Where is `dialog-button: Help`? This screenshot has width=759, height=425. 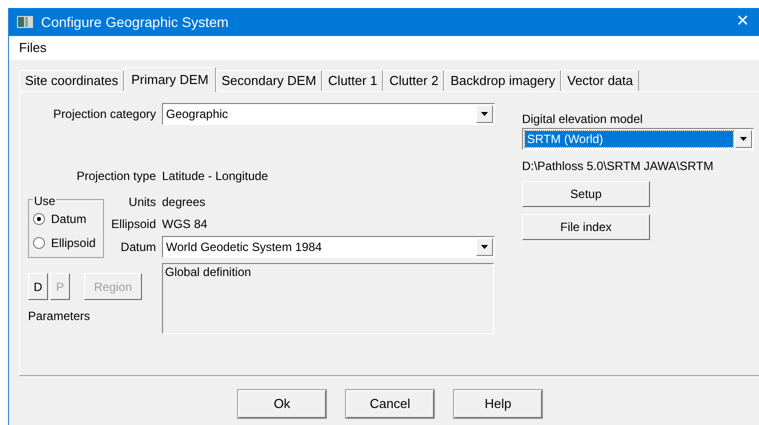
dialog-button: Help is located at coordinates (498, 404).